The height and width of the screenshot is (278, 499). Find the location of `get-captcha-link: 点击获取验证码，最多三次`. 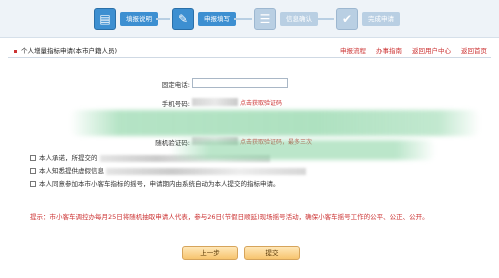

get-captcha-link: 点击获取验证码，最多三次 is located at coordinates (276, 141).